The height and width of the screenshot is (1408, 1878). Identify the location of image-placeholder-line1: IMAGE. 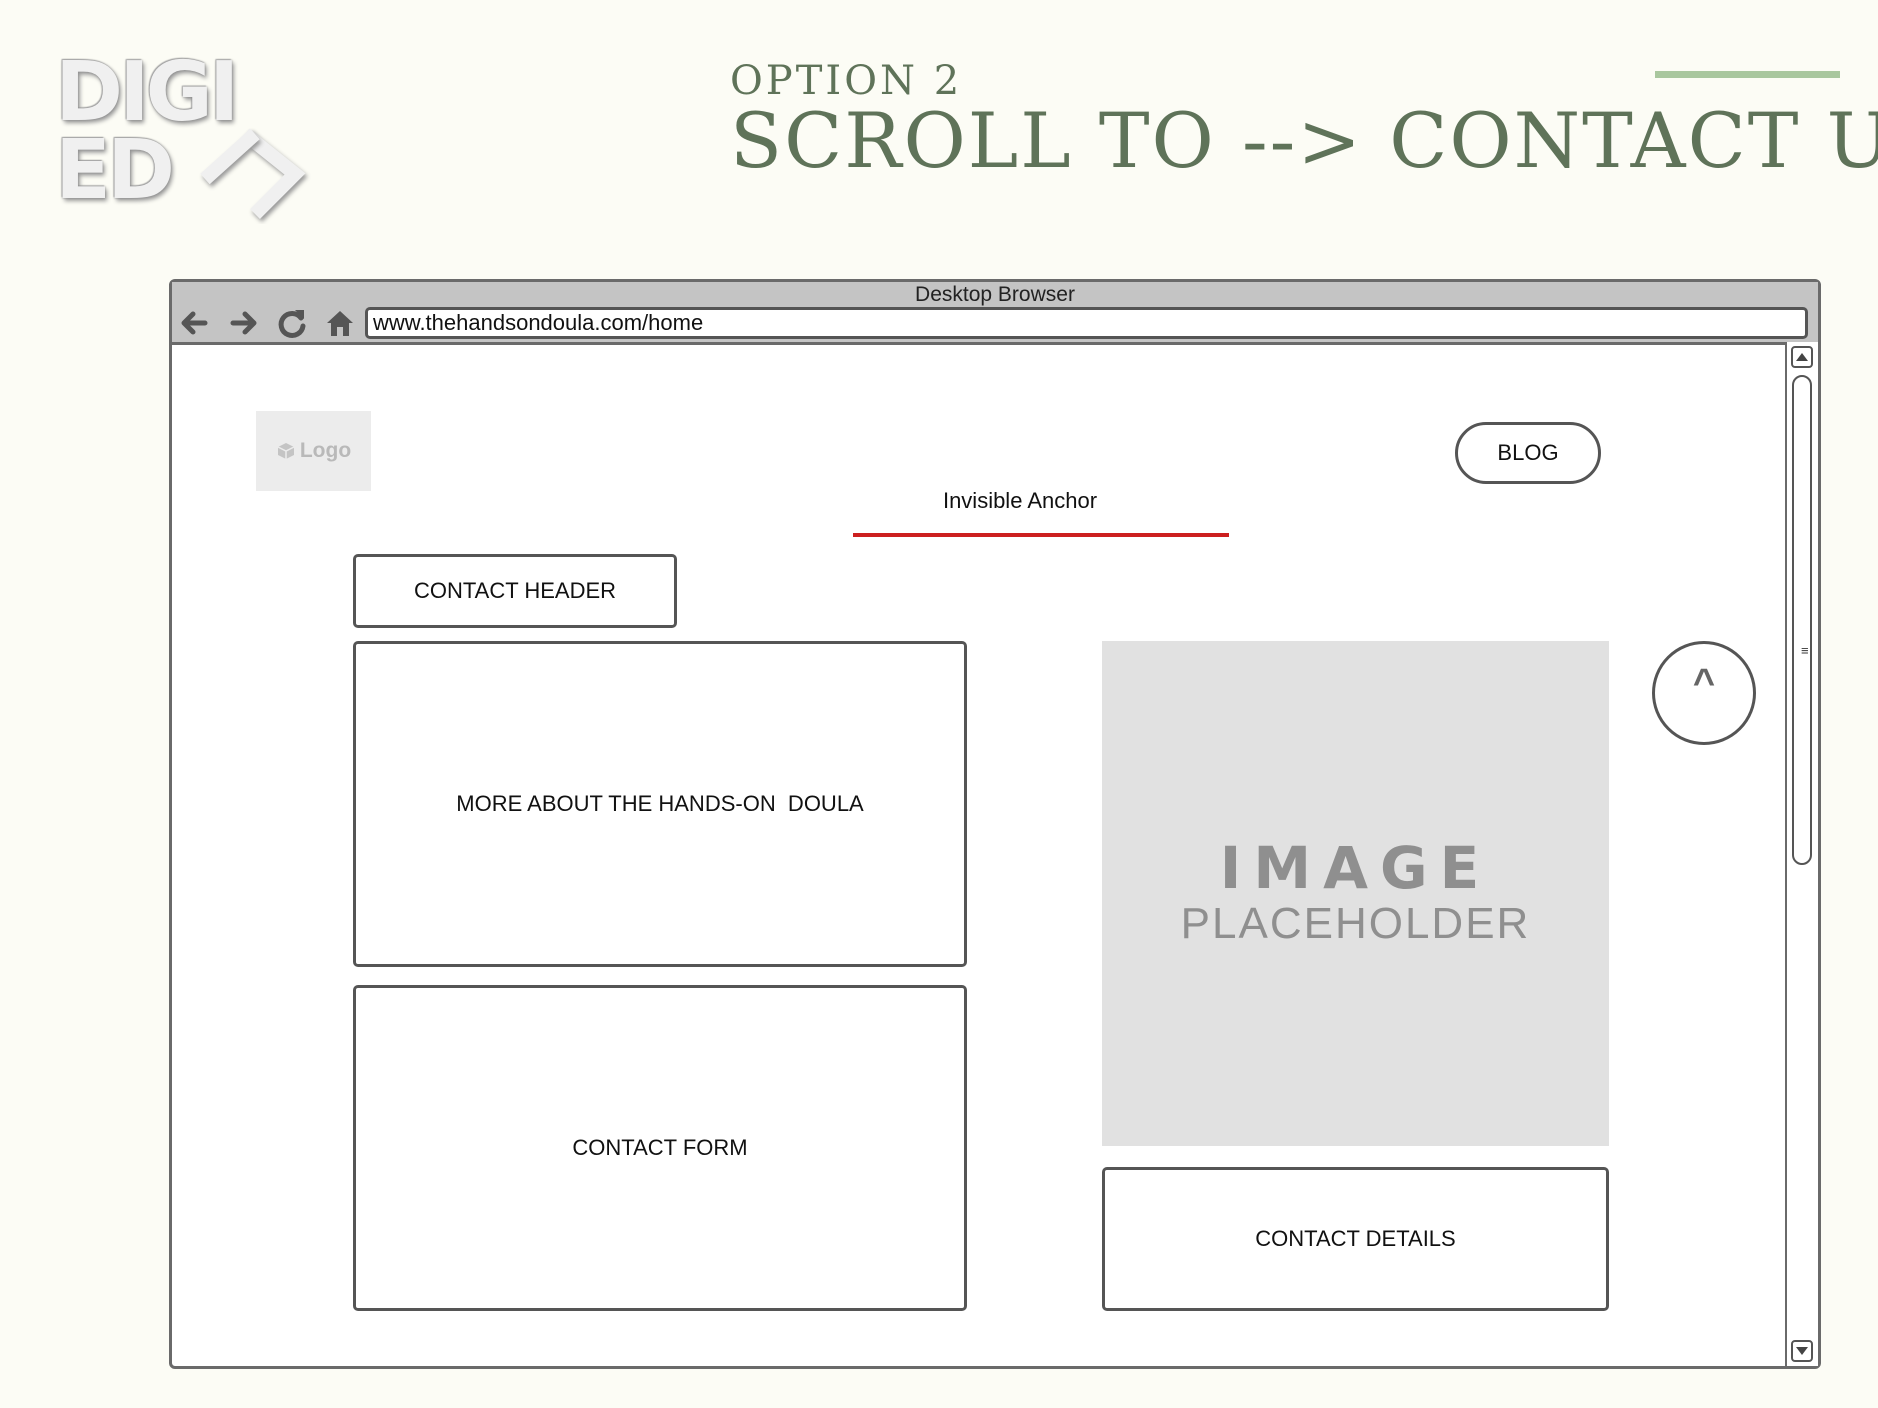
(1355, 867).